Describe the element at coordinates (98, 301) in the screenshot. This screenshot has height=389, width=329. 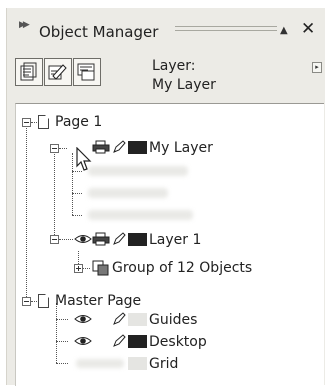
I see `tree-node-master-page: Master Page` at that location.